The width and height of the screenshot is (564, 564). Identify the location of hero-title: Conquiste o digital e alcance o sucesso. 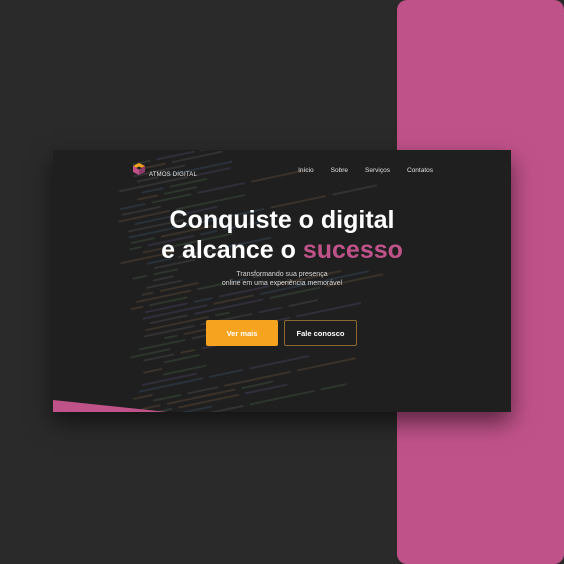
(282, 235).